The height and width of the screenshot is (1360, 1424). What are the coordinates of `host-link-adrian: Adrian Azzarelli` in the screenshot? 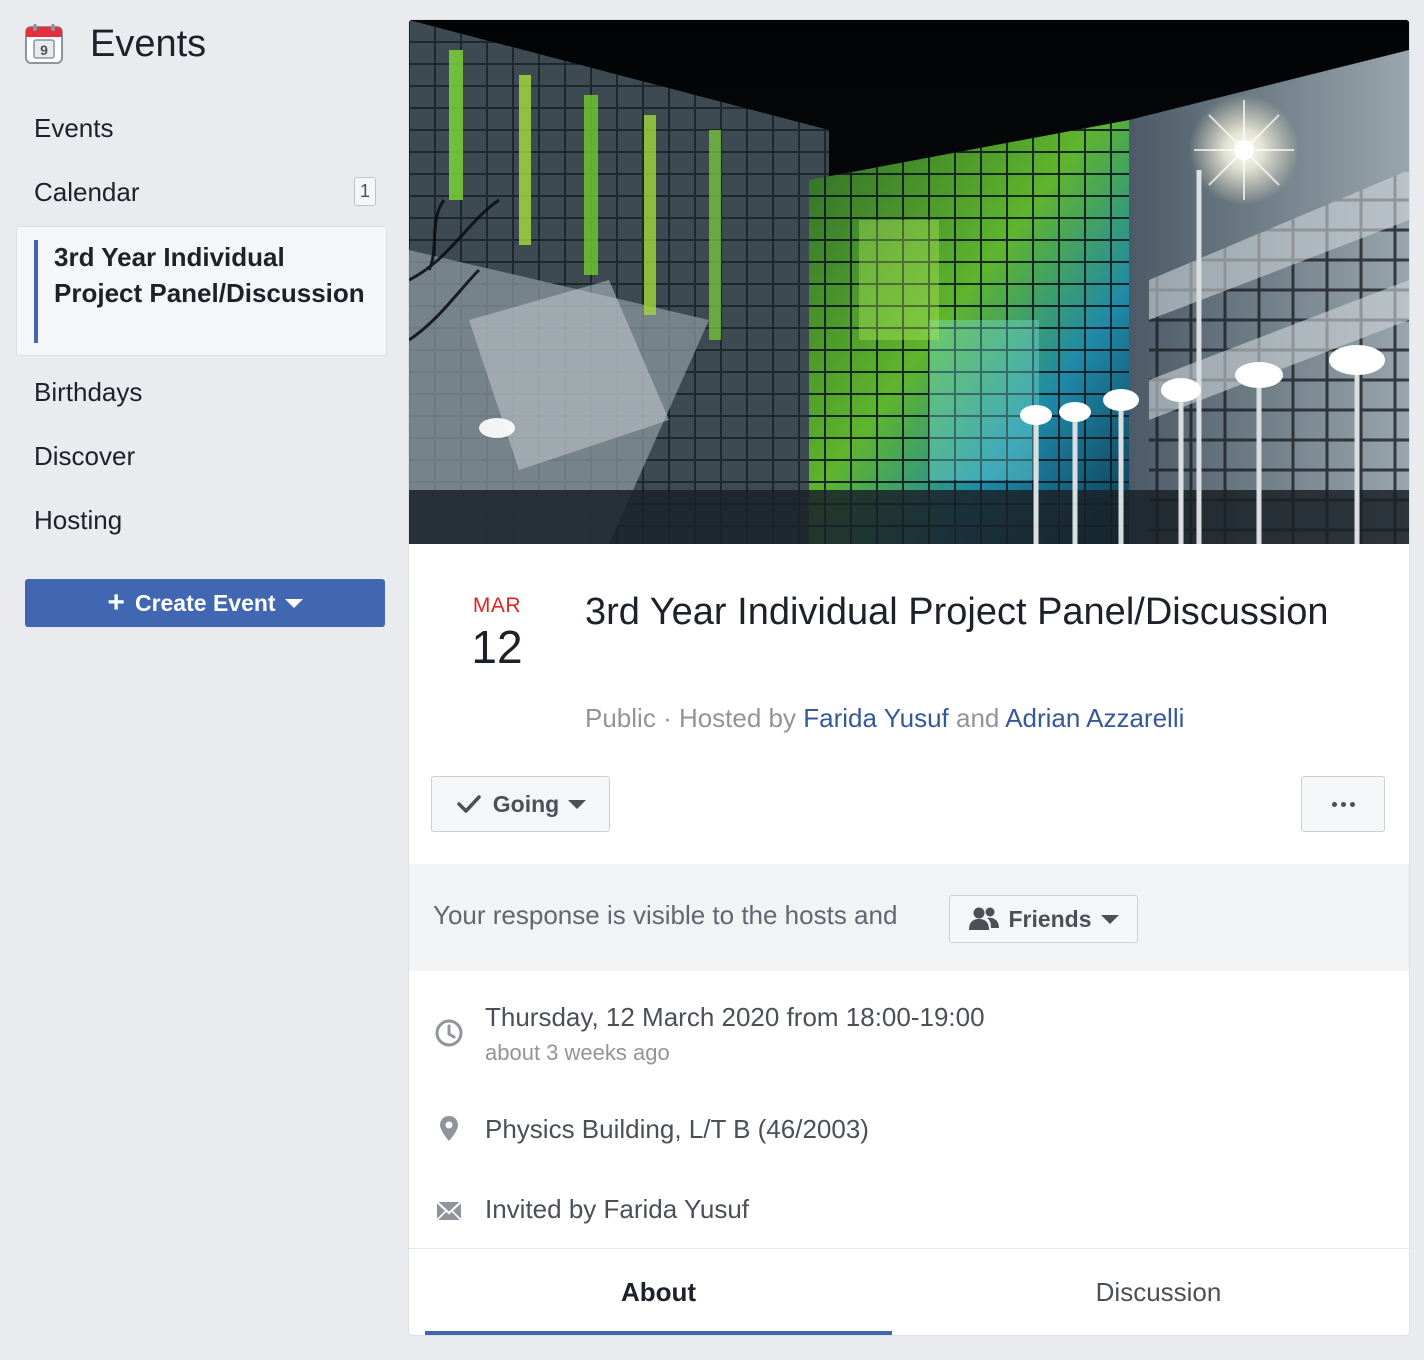 It's located at (1094, 718).